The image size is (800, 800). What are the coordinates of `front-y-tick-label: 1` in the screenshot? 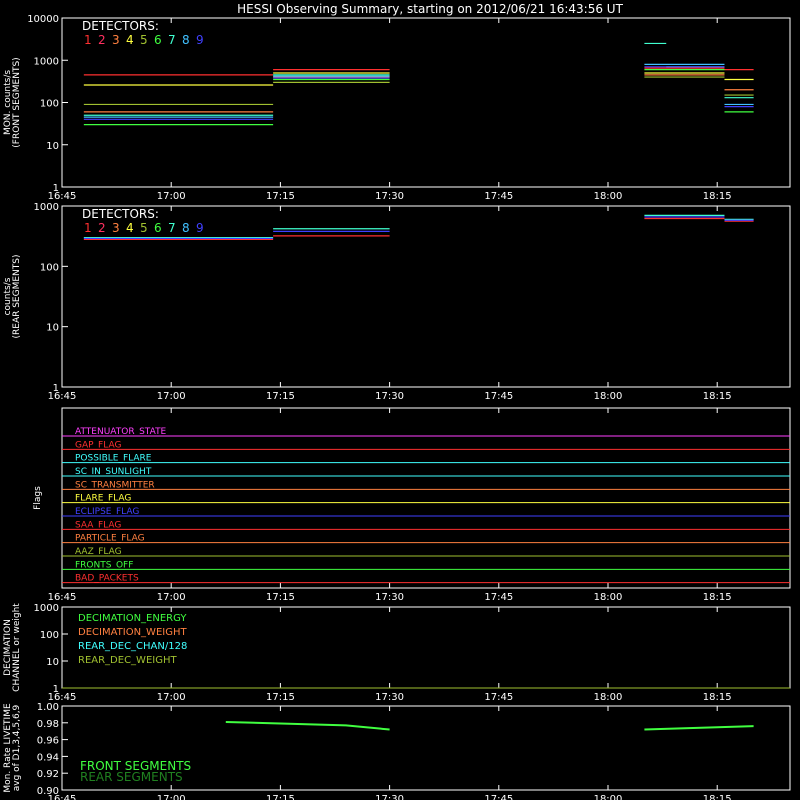 It's located at (56, 188).